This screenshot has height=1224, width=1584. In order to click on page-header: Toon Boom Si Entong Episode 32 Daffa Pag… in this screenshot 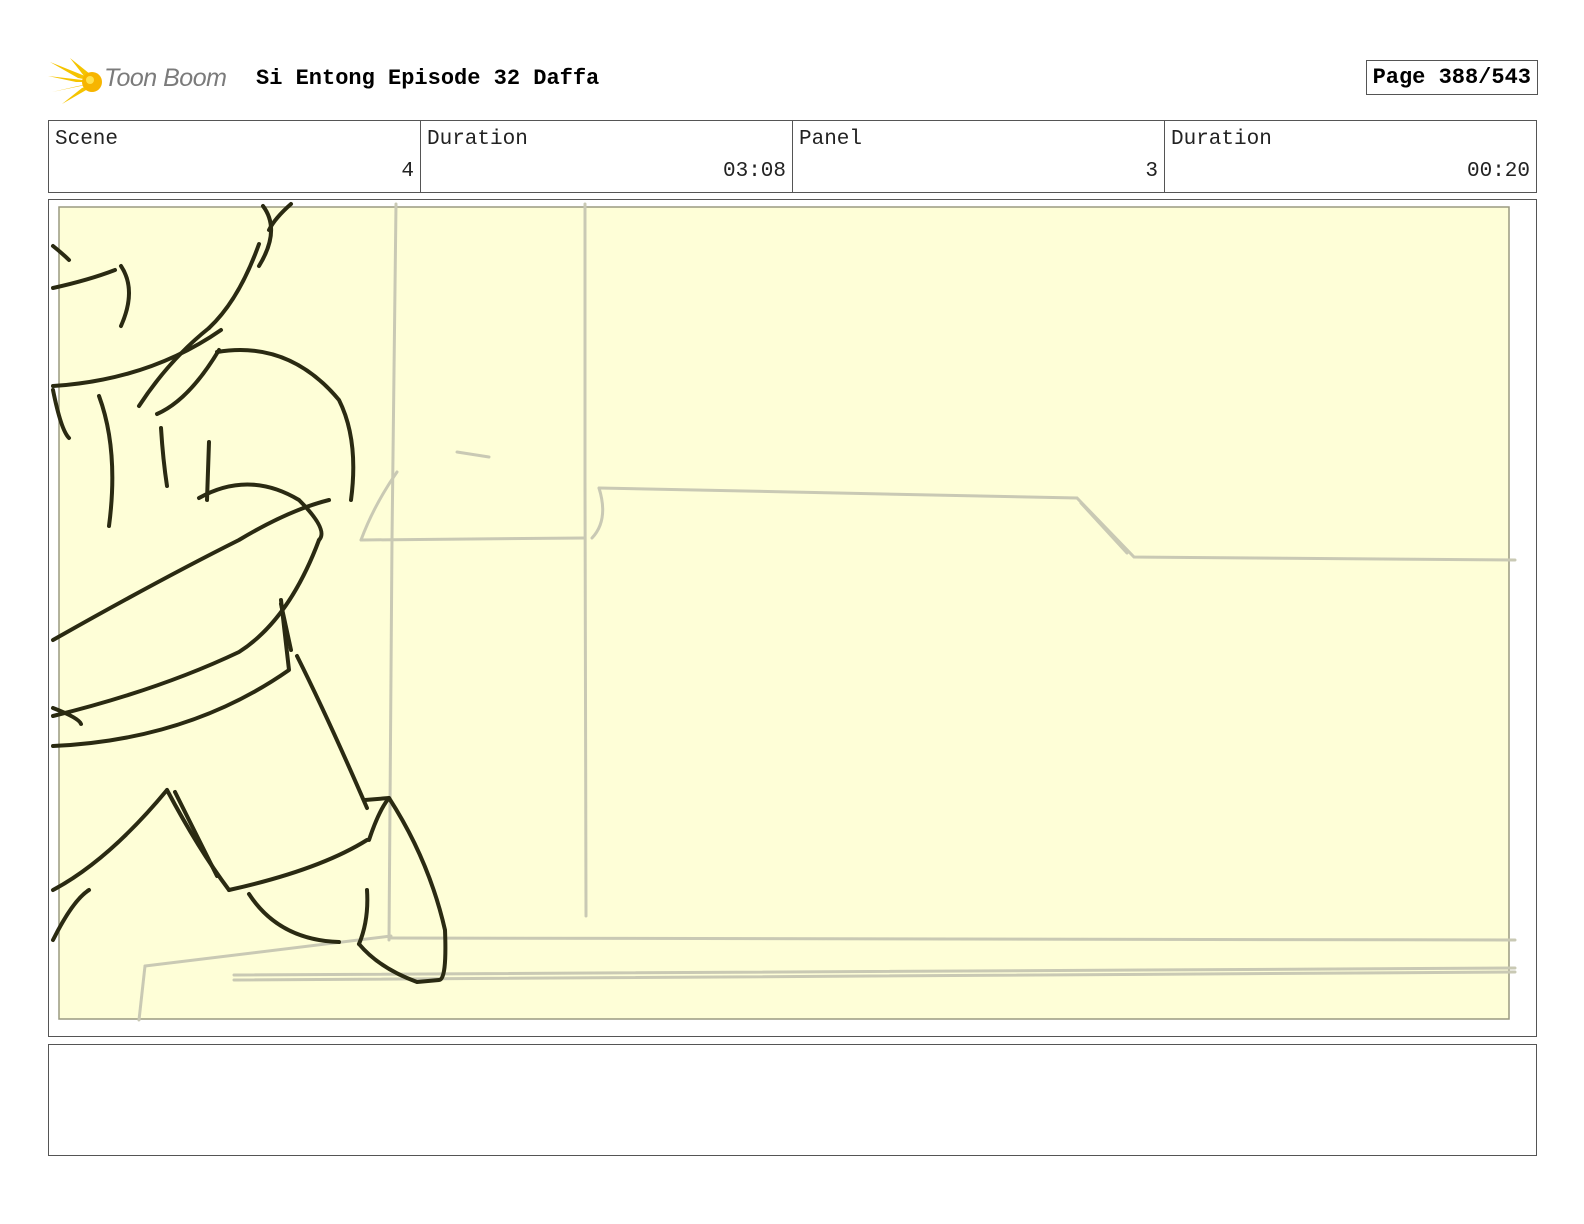, I will do `click(793, 81)`.